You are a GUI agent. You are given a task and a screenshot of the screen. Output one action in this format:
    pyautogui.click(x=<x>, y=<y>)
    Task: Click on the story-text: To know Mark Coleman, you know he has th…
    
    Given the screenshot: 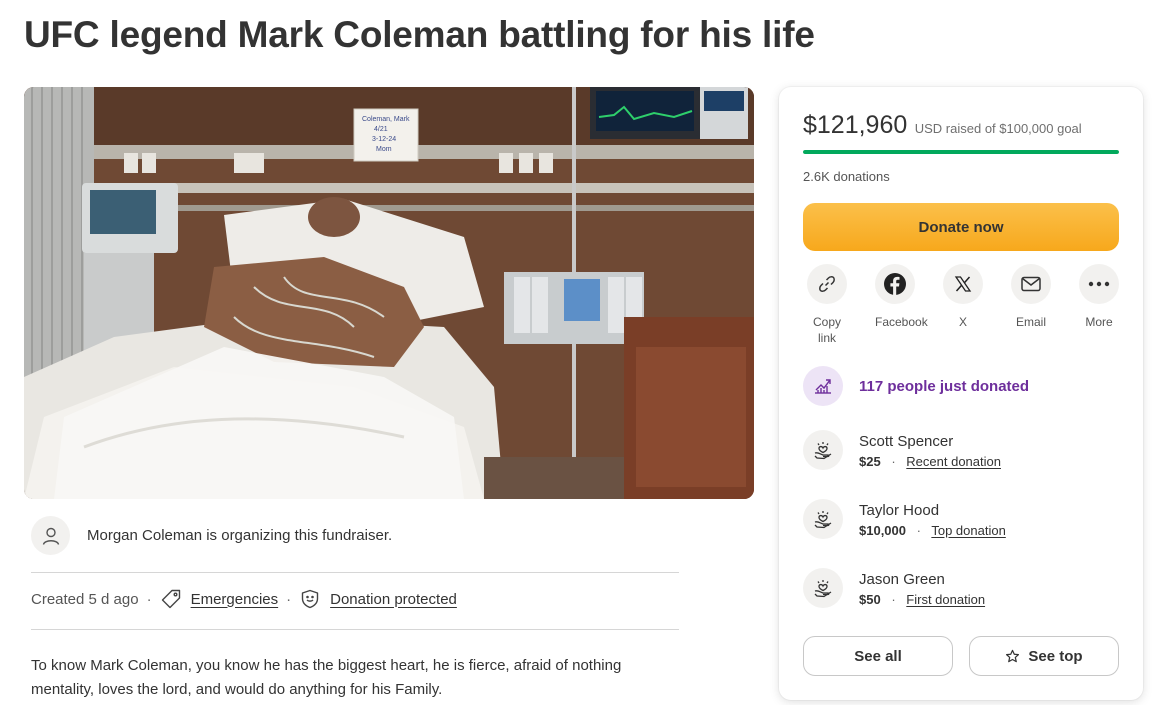 What is the action you would take?
    pyautogui.click(x=326, y=677)
    